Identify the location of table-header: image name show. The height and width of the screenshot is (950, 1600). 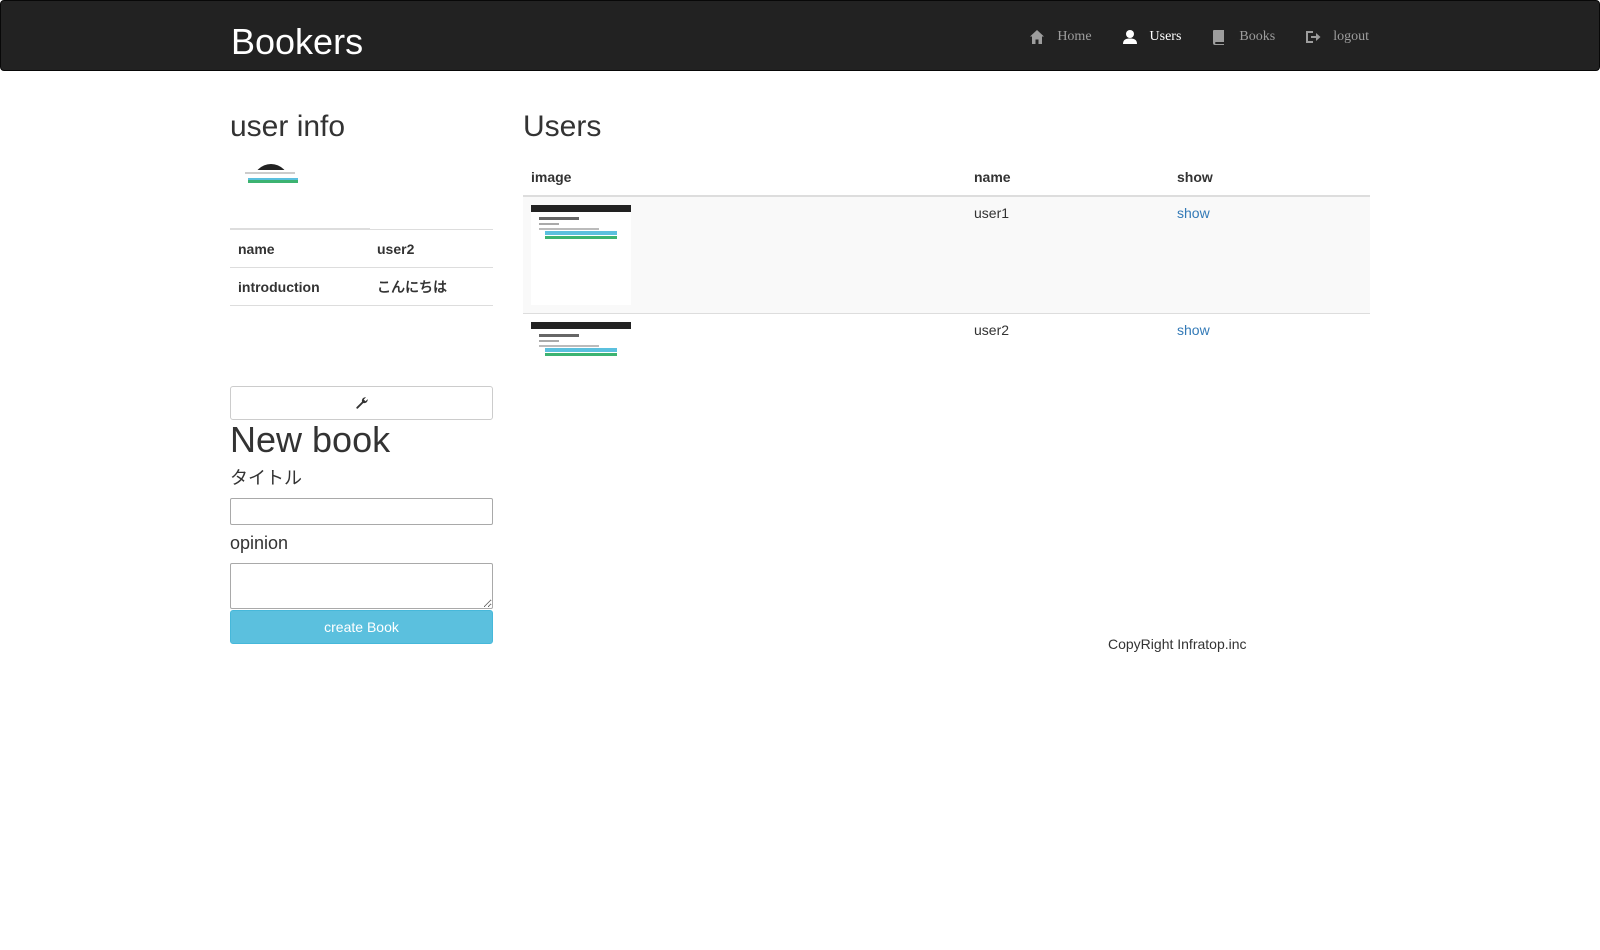
(946, 177).